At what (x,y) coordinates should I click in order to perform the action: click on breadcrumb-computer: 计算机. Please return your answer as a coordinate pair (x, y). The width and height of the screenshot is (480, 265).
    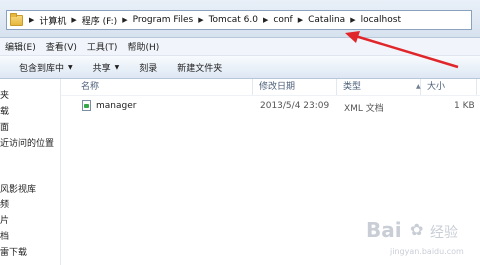
    Looking at the image, I should click on (52, 20).